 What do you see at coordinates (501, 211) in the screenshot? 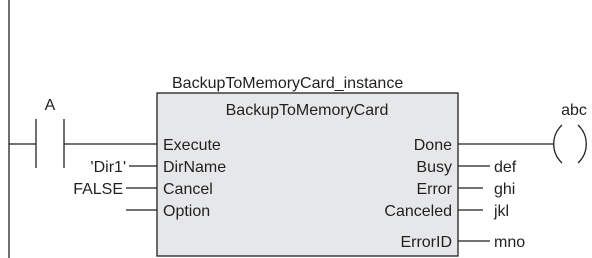
I see `canceled-variable: jkl` at bounding box center [501, 211].